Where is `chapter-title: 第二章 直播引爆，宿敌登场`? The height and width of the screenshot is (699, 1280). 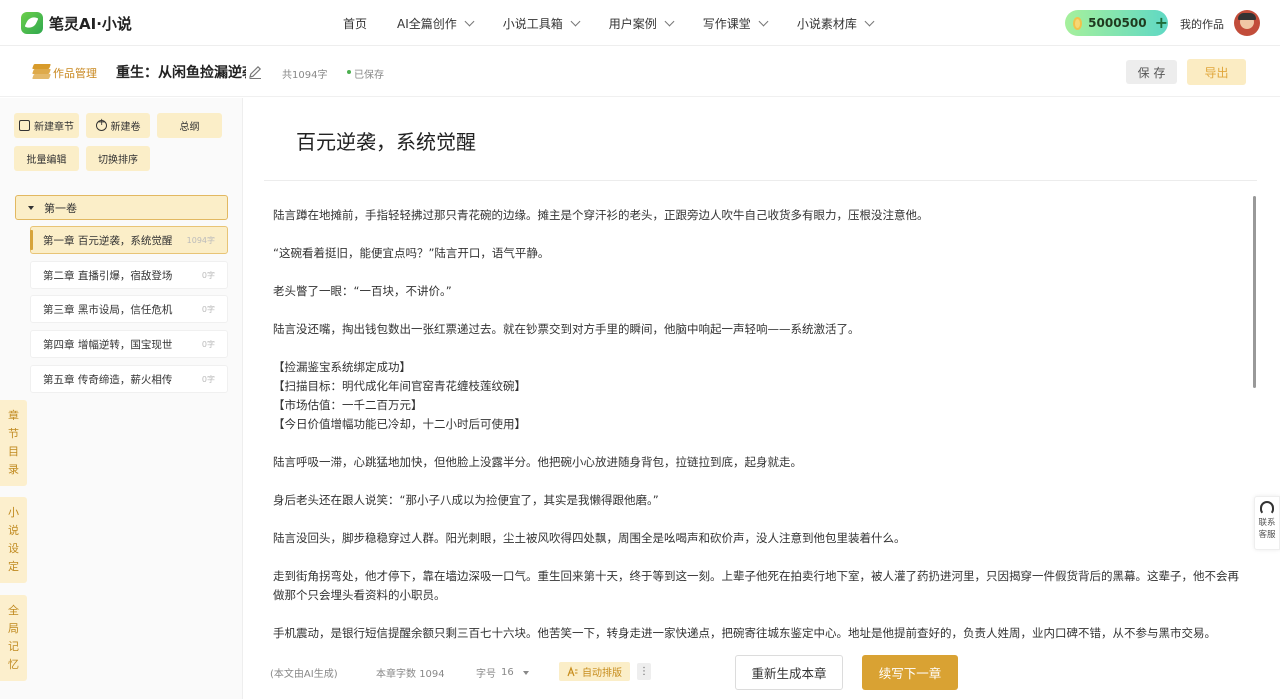 chapter-title: 第二章 直播引爆，宿敌登场 is located at coordinates (108, 275).